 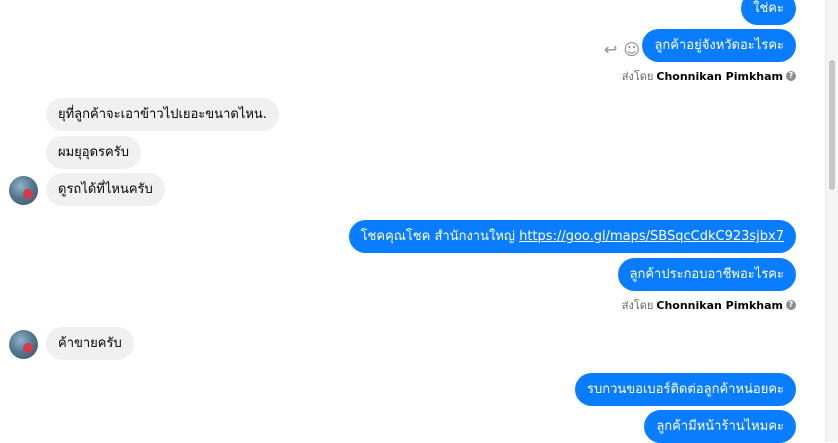 I want to click on message-outgoing: ใช่คะ, so click(x=768, y=12).